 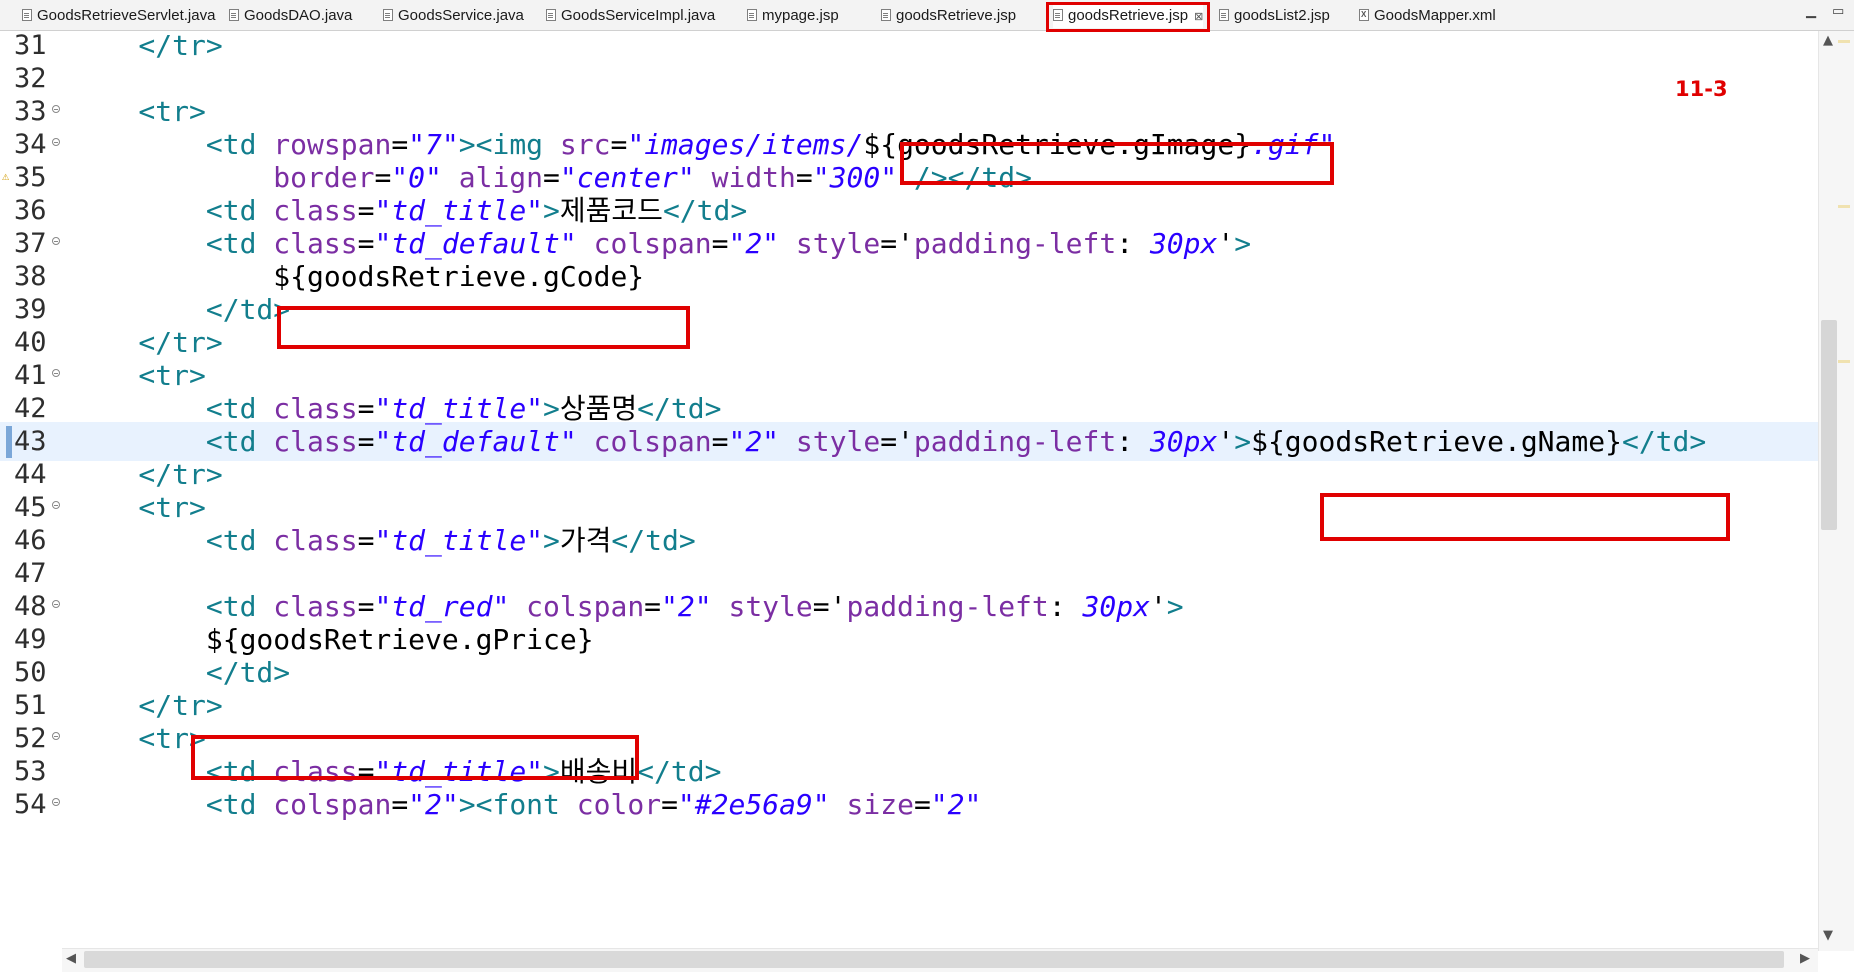 I want to click on tab-goodsmapper-xml: GoodsMapper.xml, so click(x=1427, y=16).